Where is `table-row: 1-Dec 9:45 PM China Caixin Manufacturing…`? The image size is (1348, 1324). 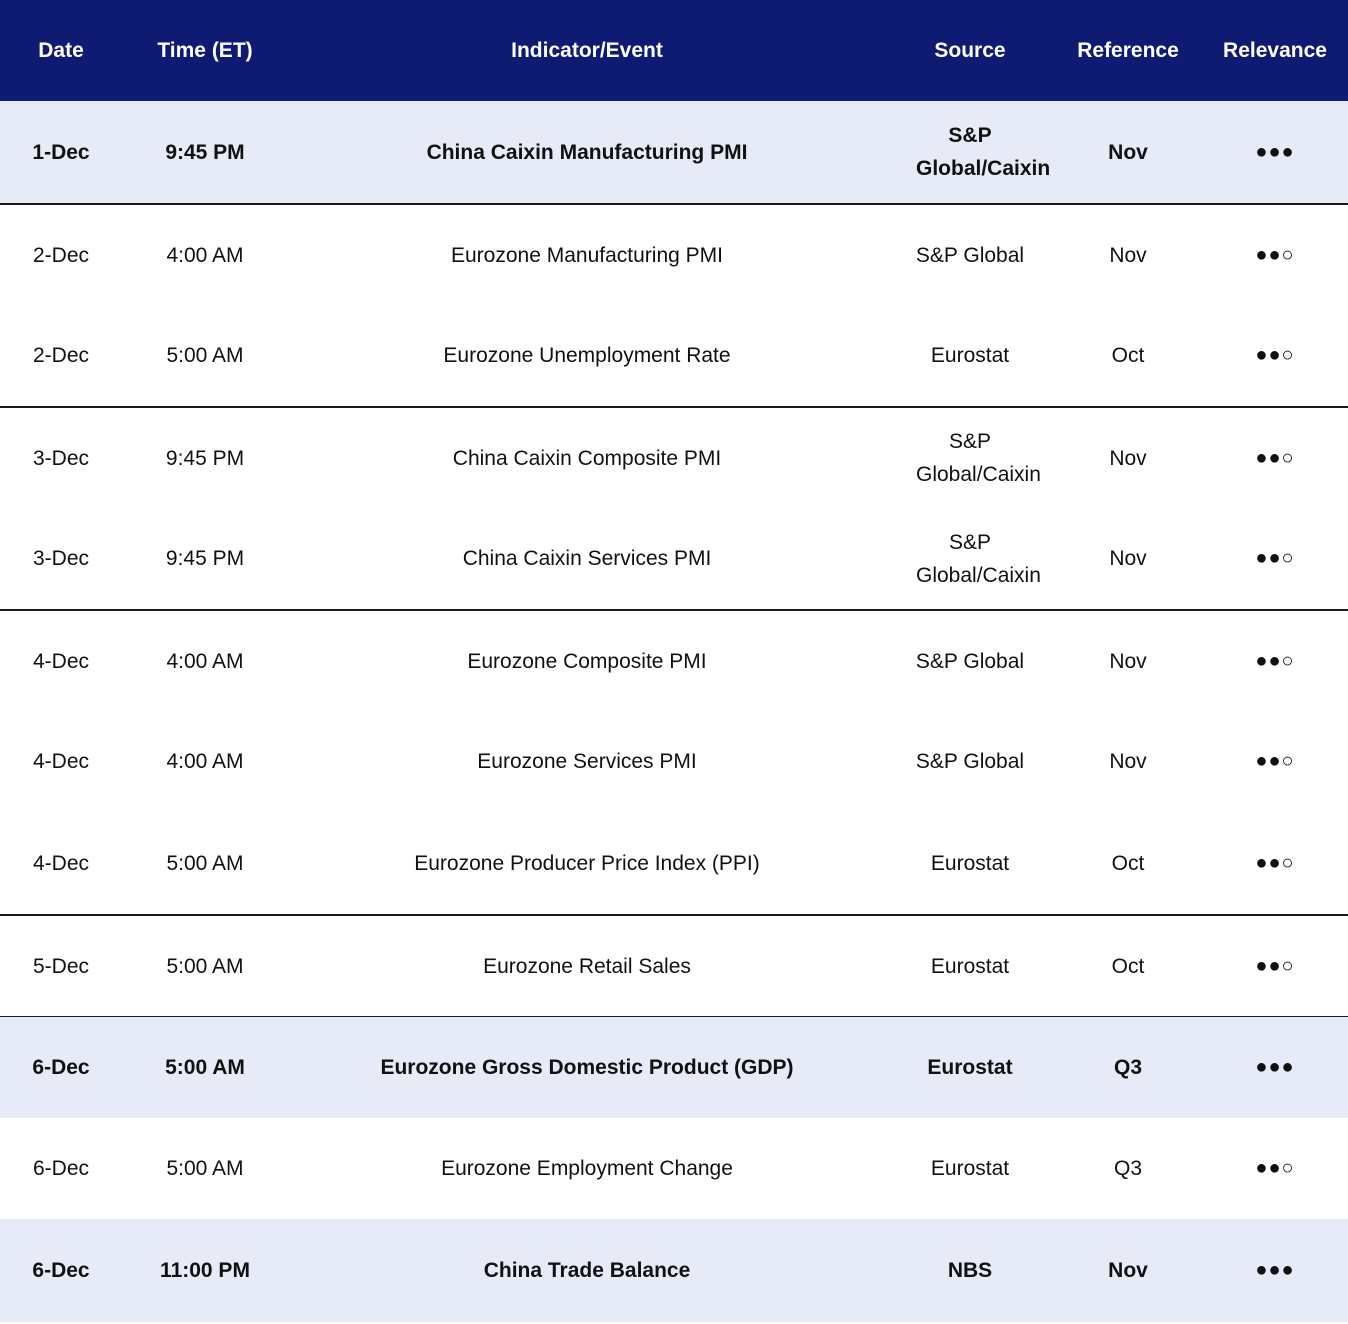 table-row: 1-Dec 9:45 PM China Caixin Manufacturing… is located at coordinates (674, 152).